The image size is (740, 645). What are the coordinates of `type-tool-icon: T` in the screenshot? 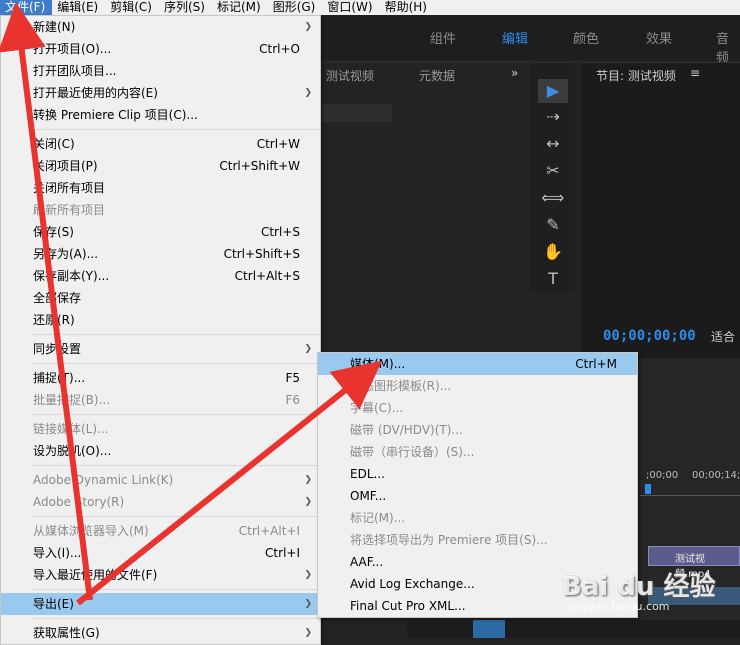 It's located at (553, 279).